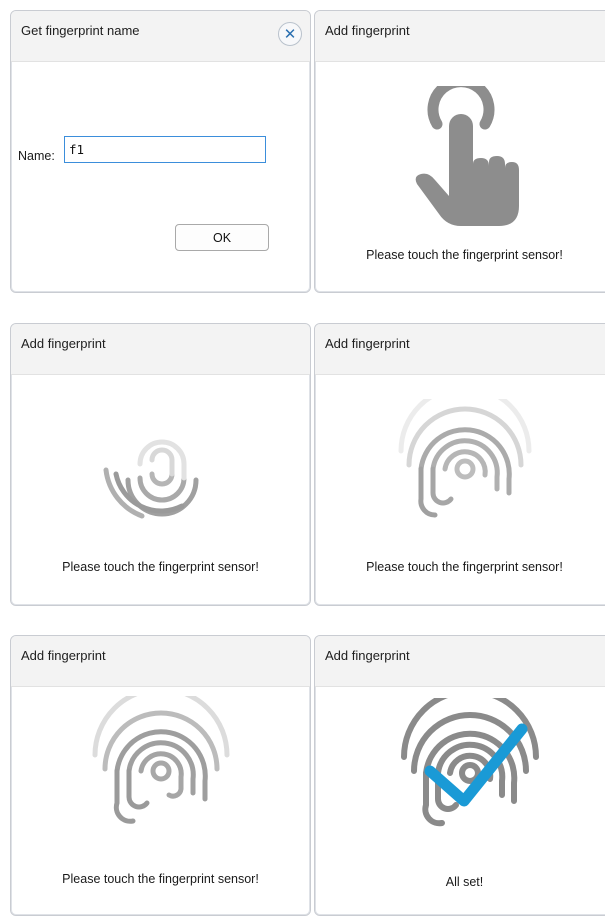 The image size is (605, 916). Describe the element at coordinates (36, 156) in the screenshot. I see `name-label: Name:` at that location.